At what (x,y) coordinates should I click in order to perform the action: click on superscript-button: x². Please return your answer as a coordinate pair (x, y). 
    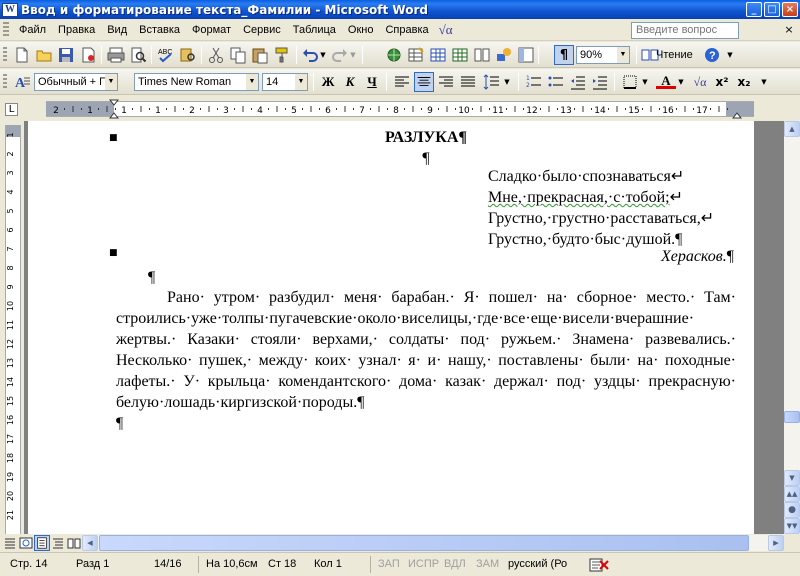
    Looking at the image, I should click on (722, 82).